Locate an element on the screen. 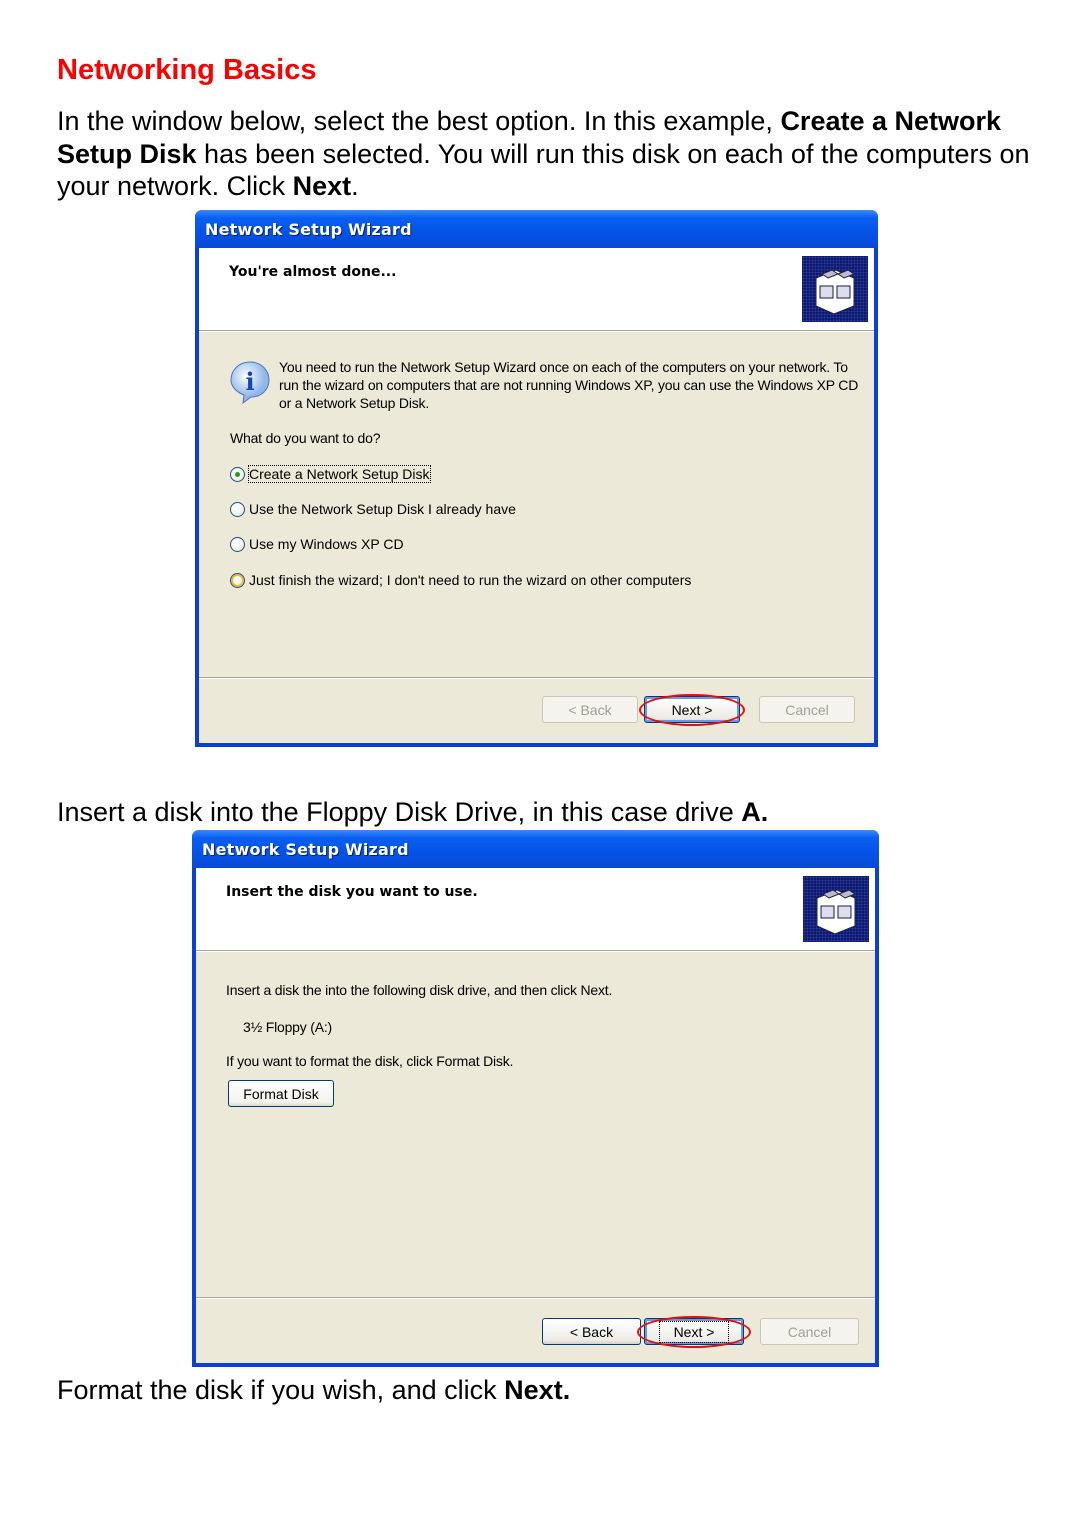  question-label: What do you want to do? is located at coordinates (305, 438).